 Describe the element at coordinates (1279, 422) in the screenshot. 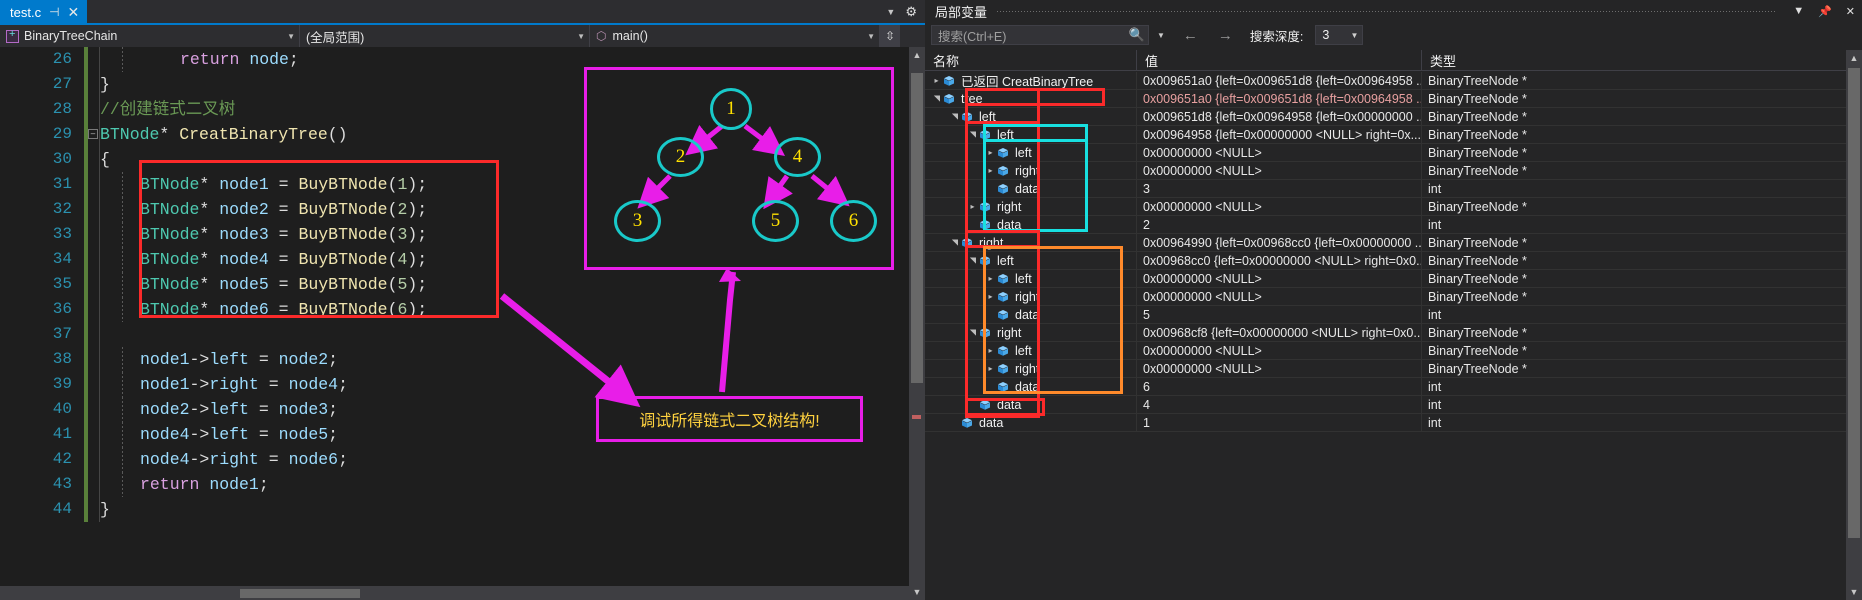

I see `cell-value: 1` at that location.